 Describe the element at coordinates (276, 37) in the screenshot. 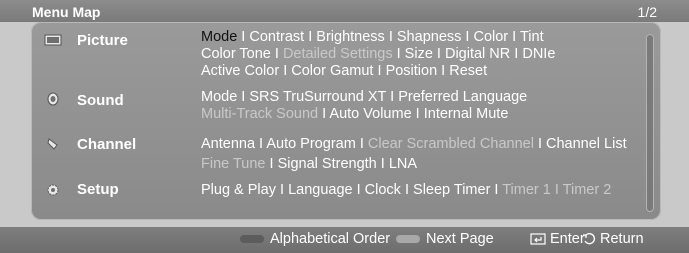

I see `menu-item: Contrast` at that location.